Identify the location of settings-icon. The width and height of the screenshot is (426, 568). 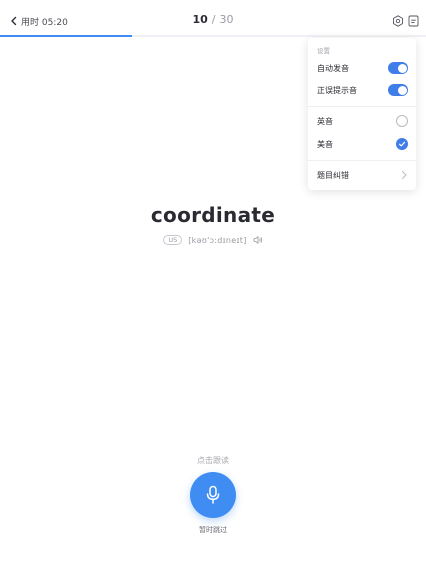
(397, 20).